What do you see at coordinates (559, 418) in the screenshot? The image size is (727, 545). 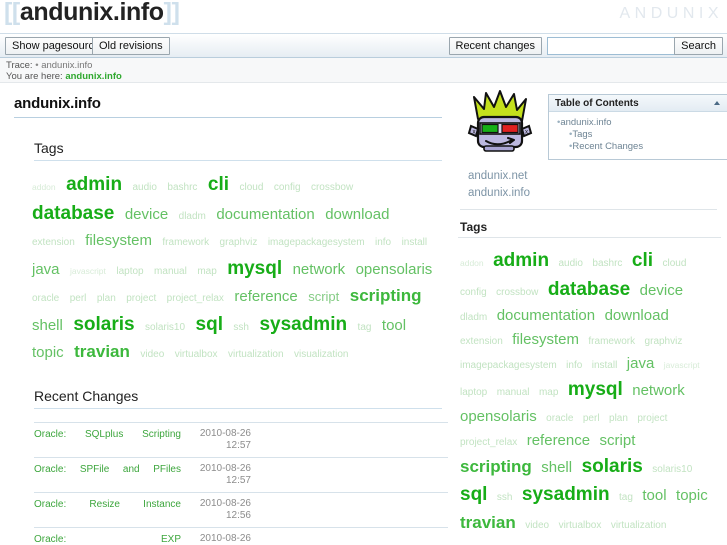 I see `sidebar-tag-link-oracle: oracle` at bounding box center [559, 418].